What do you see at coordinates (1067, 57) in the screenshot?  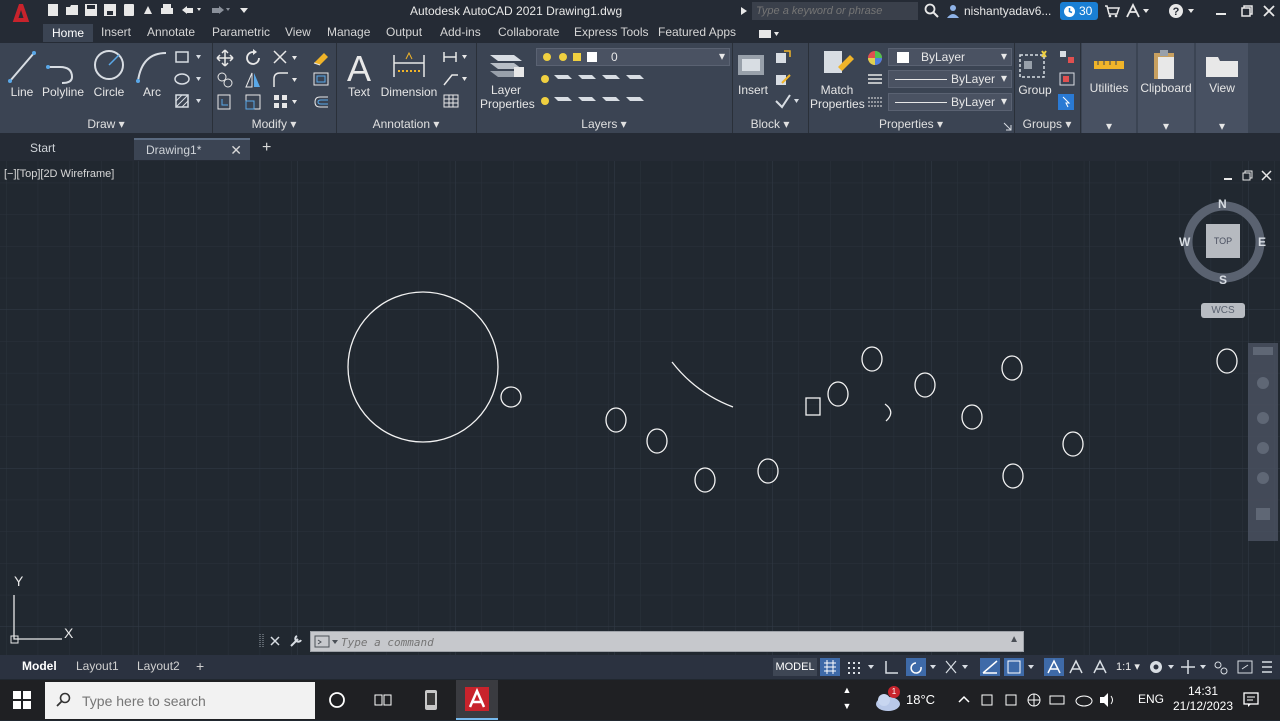 I see `ungroup-icon` at bounding box center [1067, 57].